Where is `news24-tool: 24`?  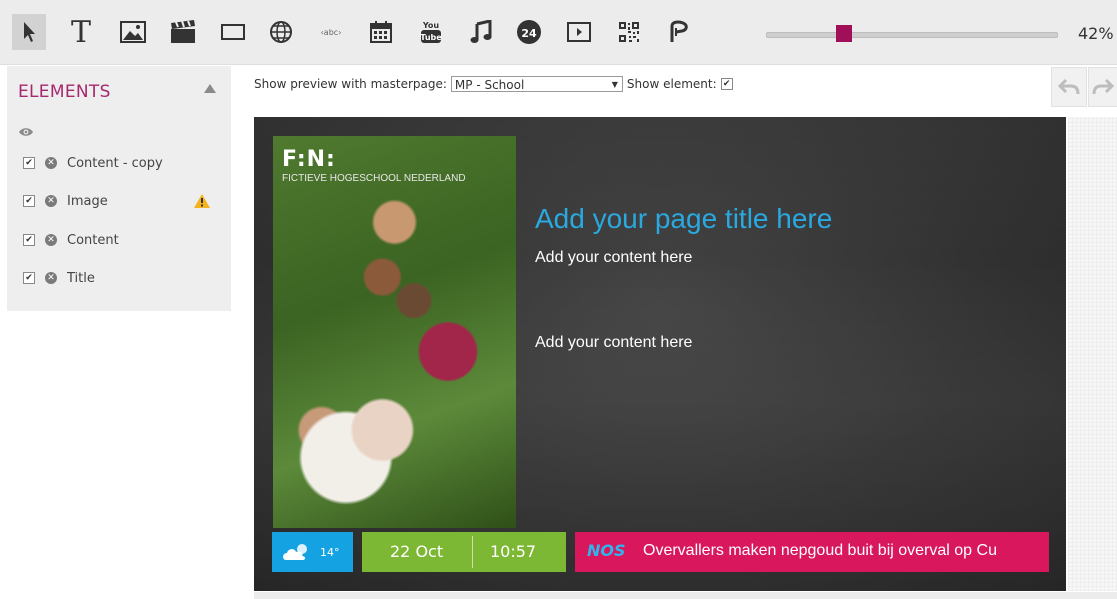
news24-tool: 24 is located at coordinates (529, 32).